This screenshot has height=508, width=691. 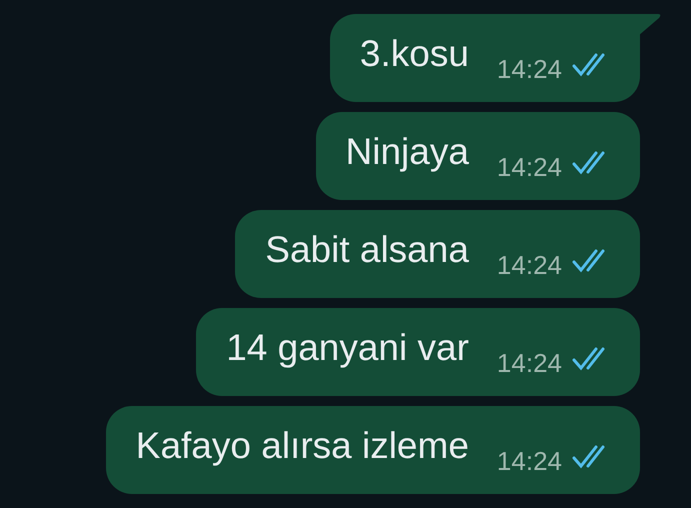 I want to click on message-text: Kafayo alırsa izleme, so click(x=302, y=445).